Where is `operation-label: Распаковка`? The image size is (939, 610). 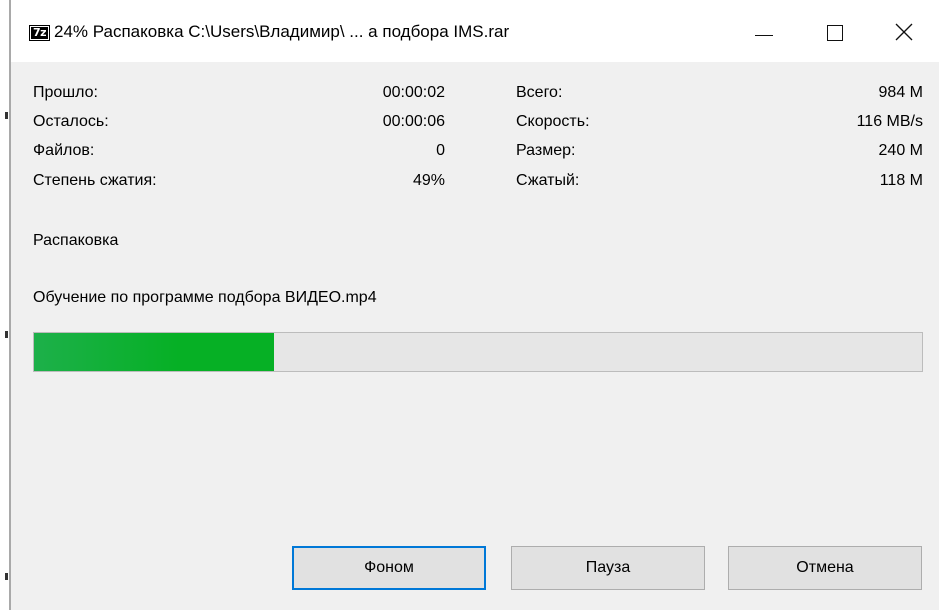
operation-label: Распаковка is located at coordinates (76, 240).